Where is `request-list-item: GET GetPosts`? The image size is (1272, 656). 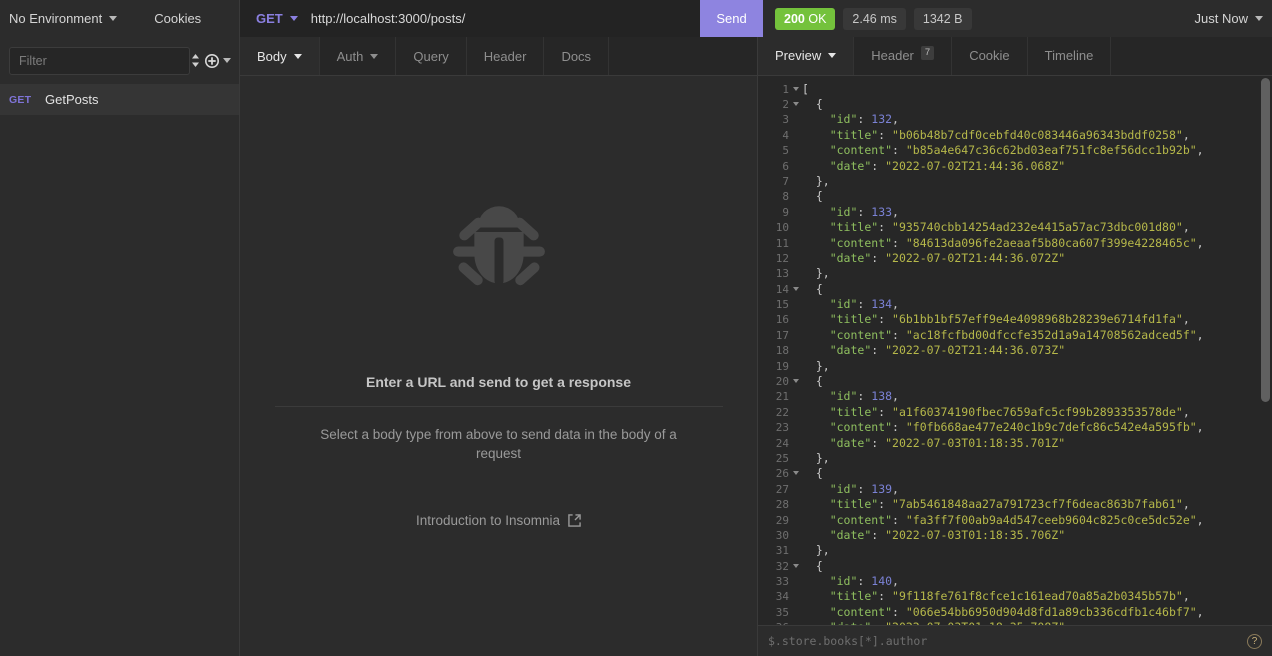
request-list-item: GET GetPosts is located at coordinates (119, 100).